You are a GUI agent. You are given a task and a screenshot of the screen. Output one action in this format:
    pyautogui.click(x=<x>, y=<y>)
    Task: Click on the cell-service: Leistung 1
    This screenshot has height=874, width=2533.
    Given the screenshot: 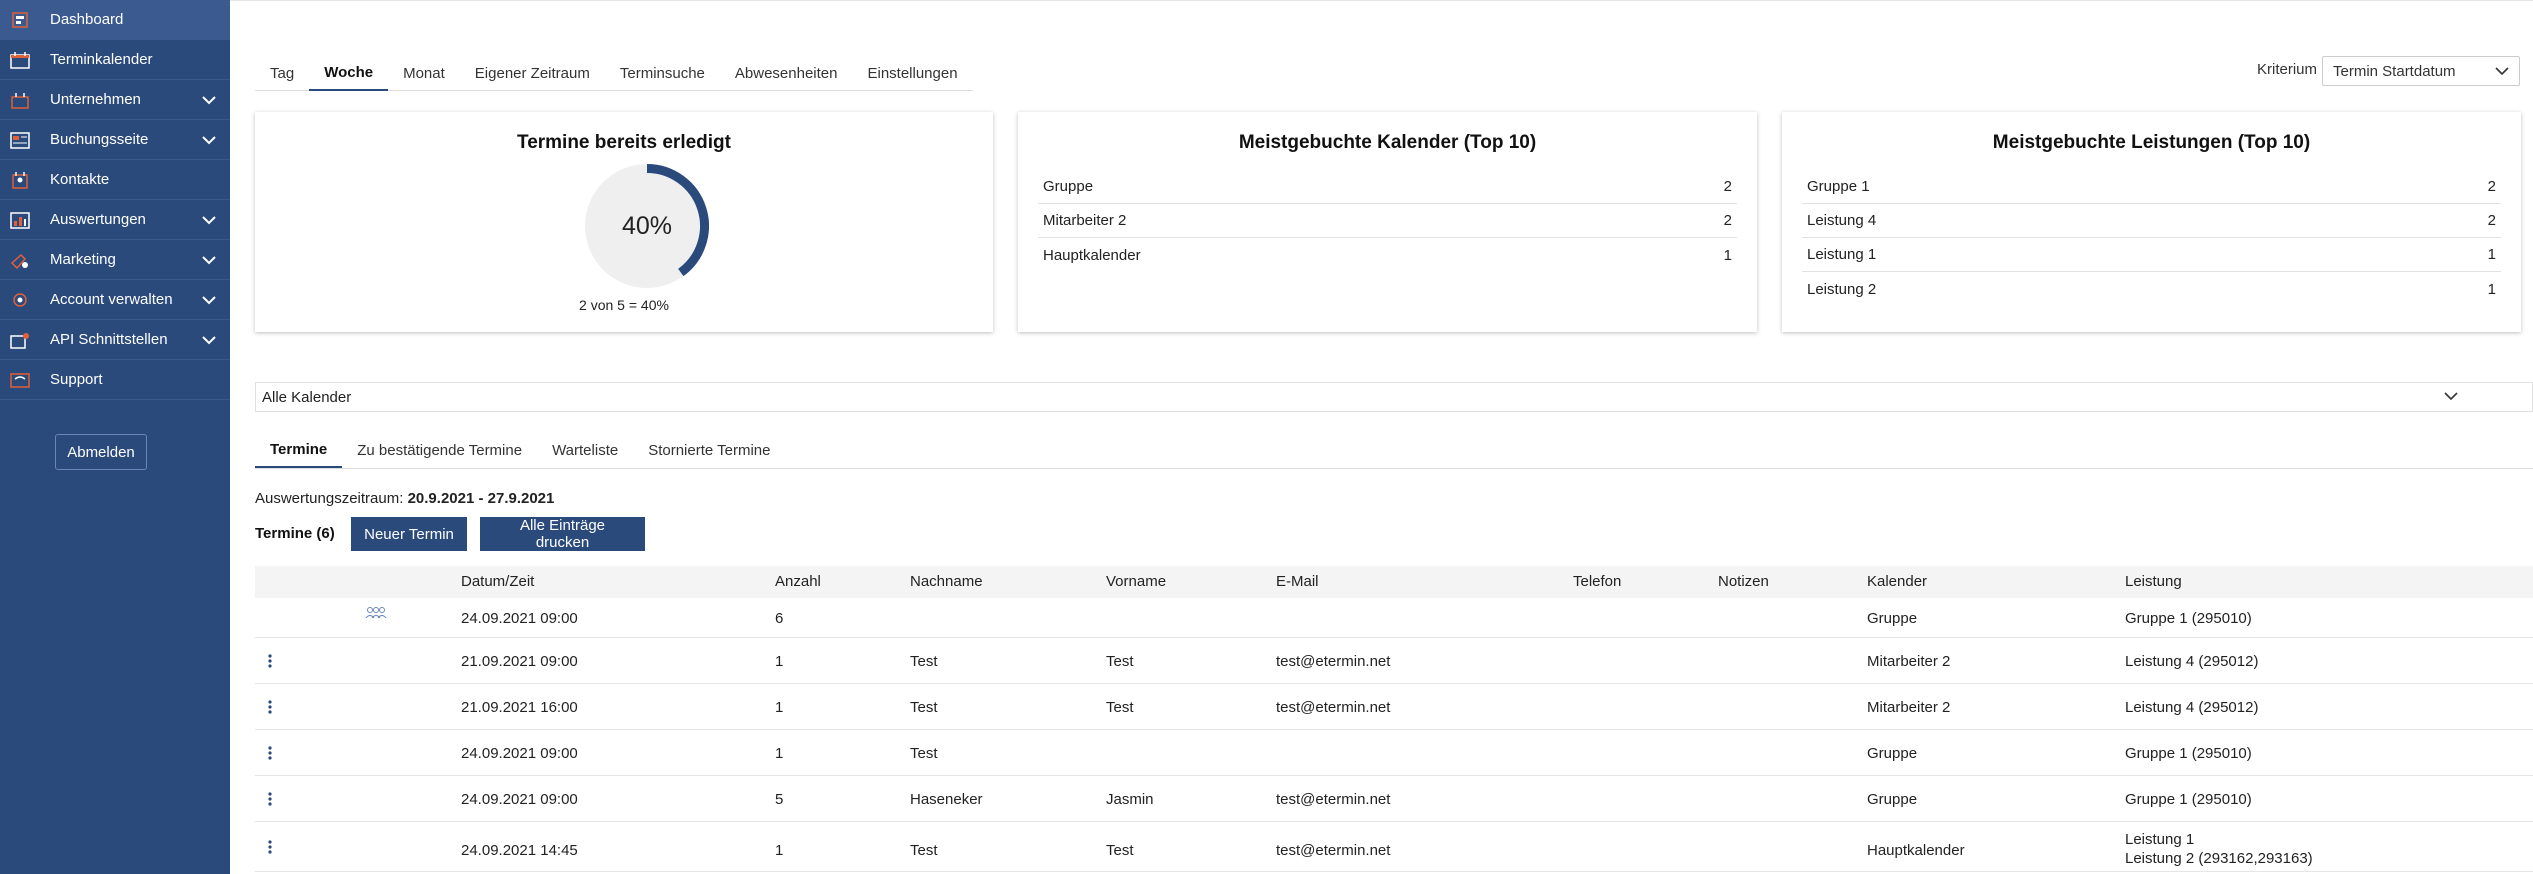 What is the action you would take?
    pyautogui.click(x=2160, y=839)
    